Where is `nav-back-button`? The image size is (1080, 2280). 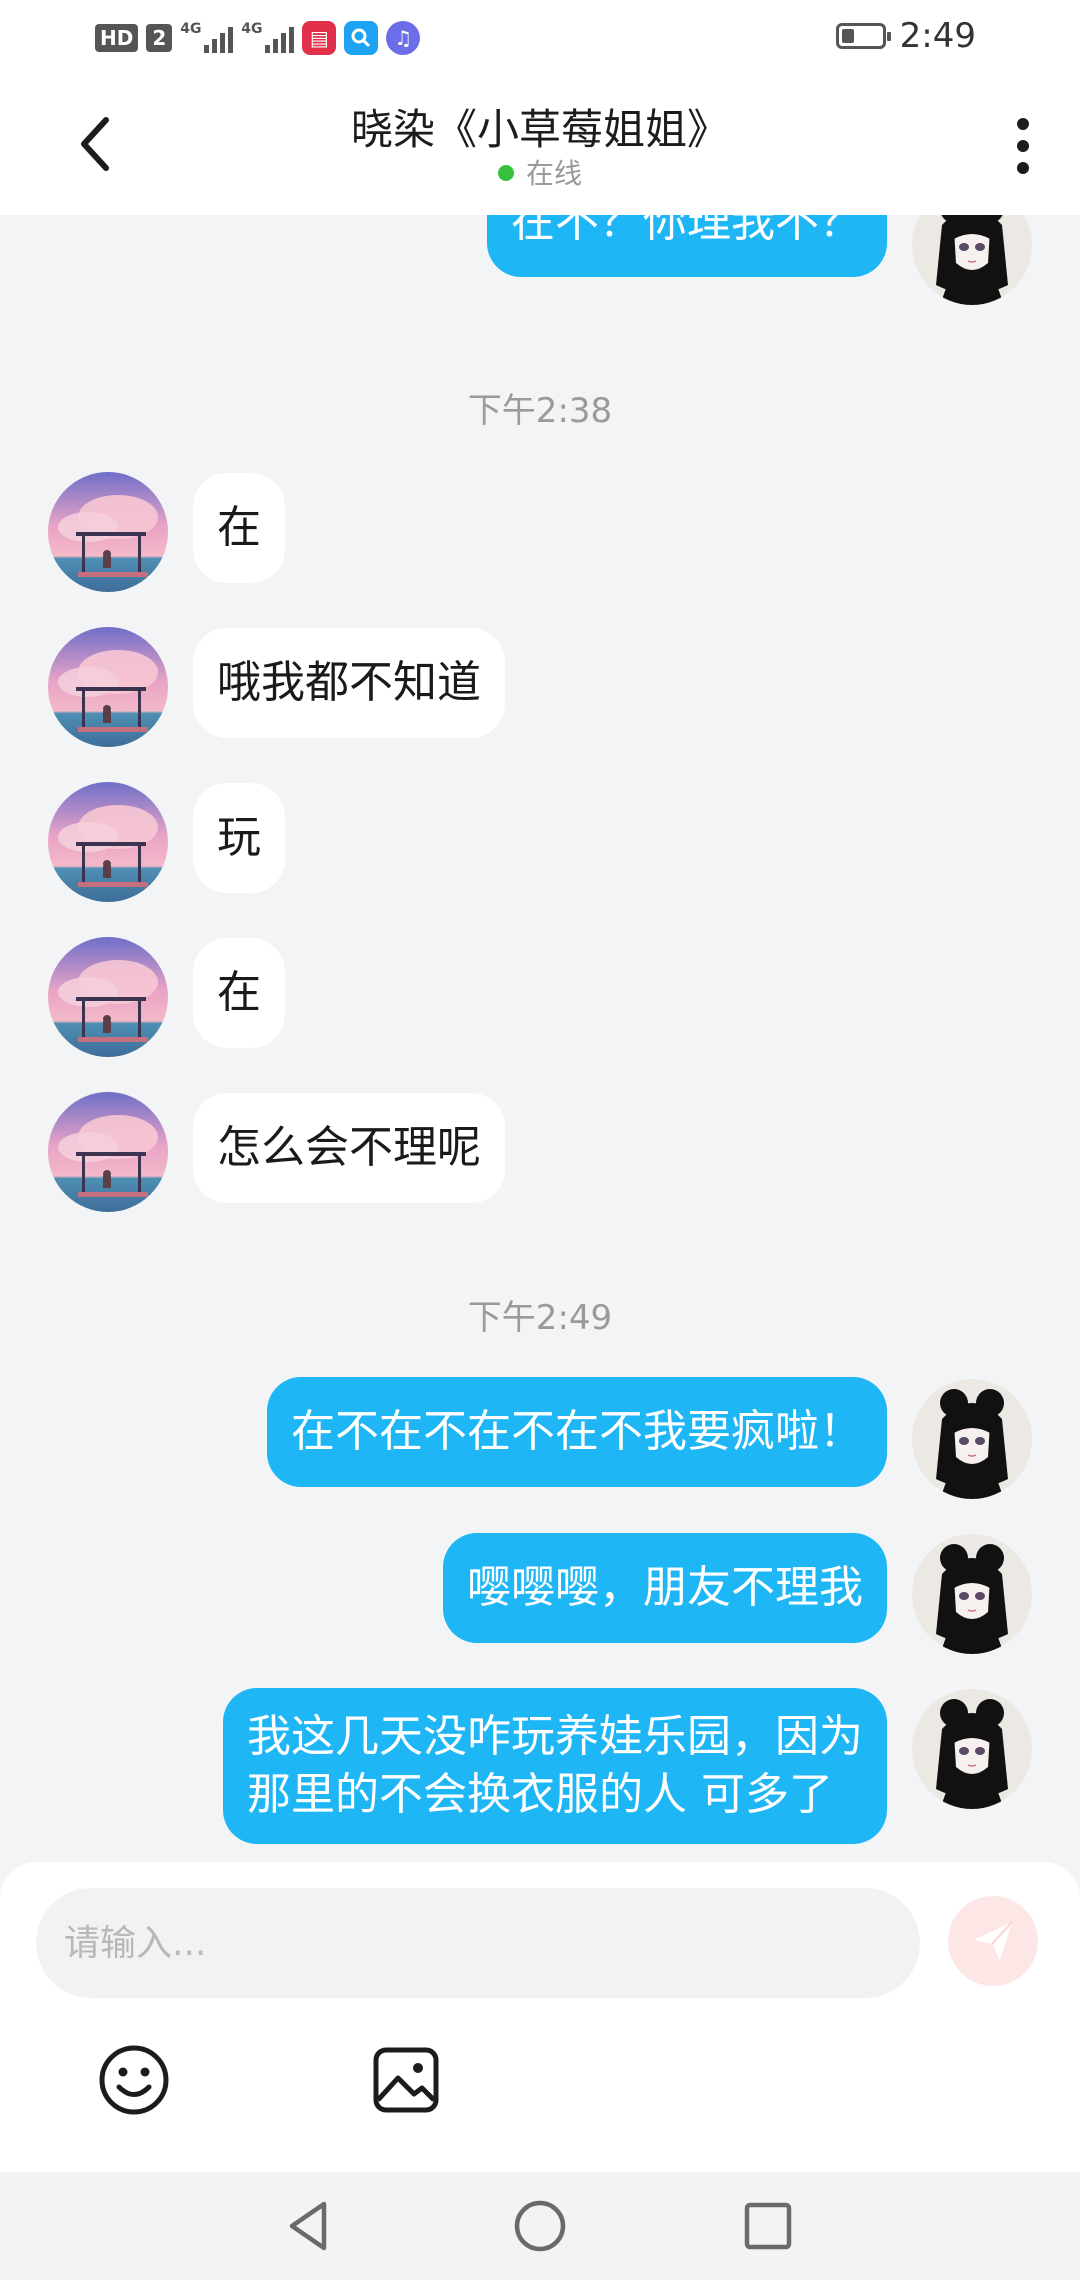 nav-back-button is located at coordinates (310, 2226).